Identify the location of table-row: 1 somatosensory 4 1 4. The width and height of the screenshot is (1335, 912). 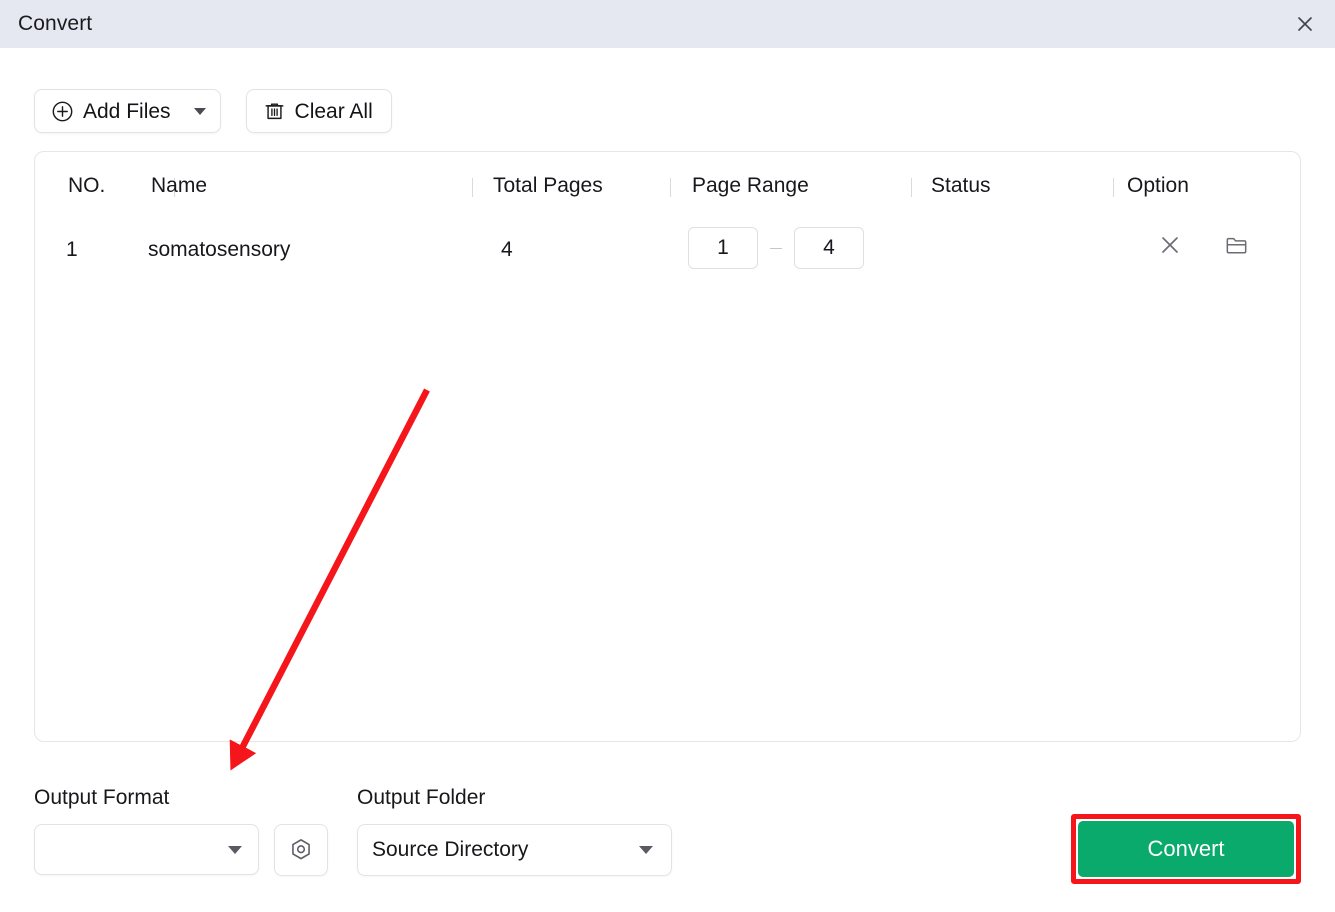
(667, 259).